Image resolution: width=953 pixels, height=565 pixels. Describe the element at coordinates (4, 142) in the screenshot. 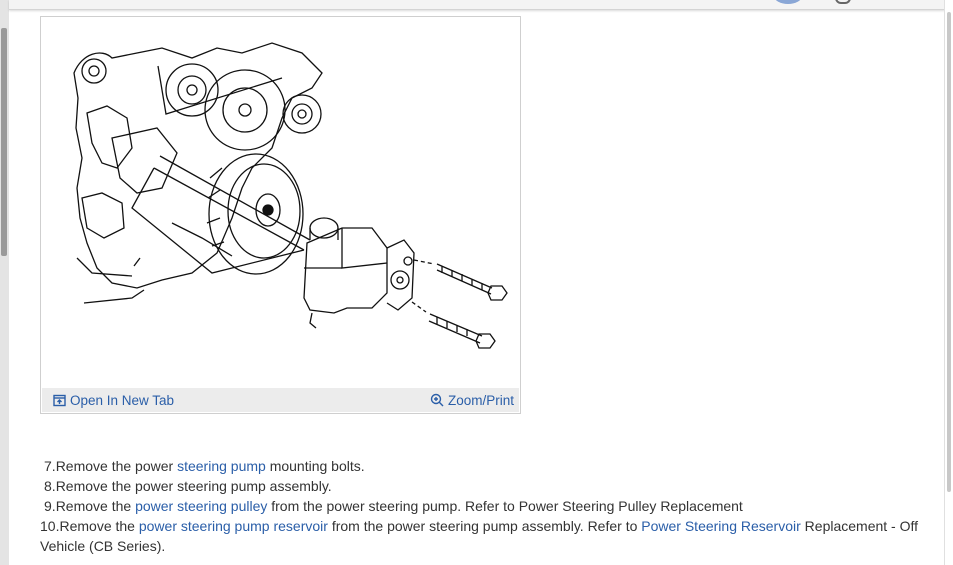

I see `left-scrollbar-thumb` at that location.